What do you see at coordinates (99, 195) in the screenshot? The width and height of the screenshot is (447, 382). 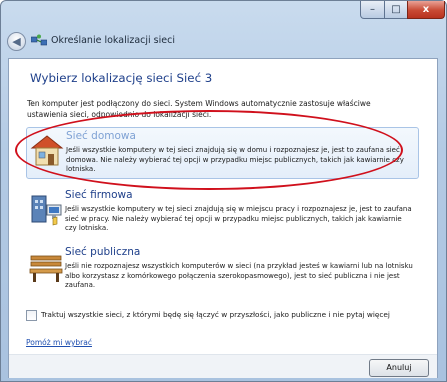 I see `option-title: Sieć firmowa` at bounding box center [99, 195].